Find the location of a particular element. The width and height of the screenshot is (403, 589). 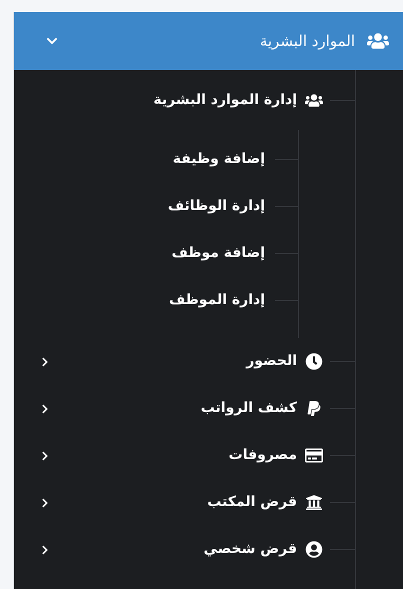

menu-item: كشف الرواتب is located at coordinates (248, 408).